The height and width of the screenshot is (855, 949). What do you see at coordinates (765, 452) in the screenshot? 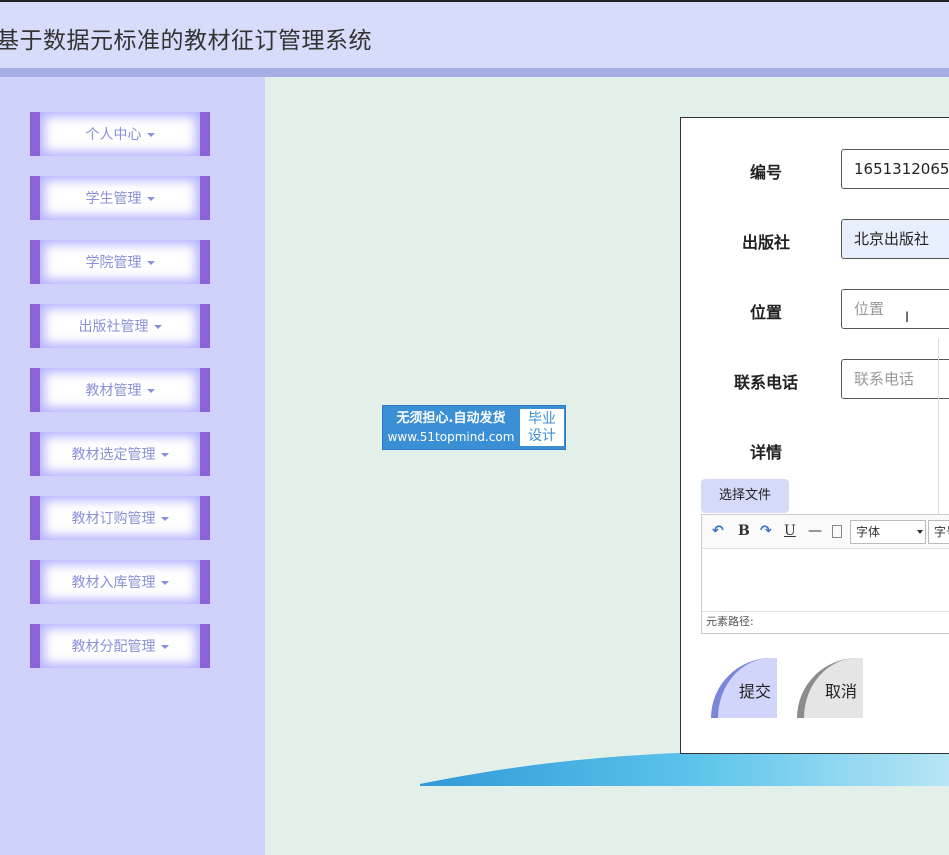
I see `details-label: 详情` at bounding box center [765, 452].